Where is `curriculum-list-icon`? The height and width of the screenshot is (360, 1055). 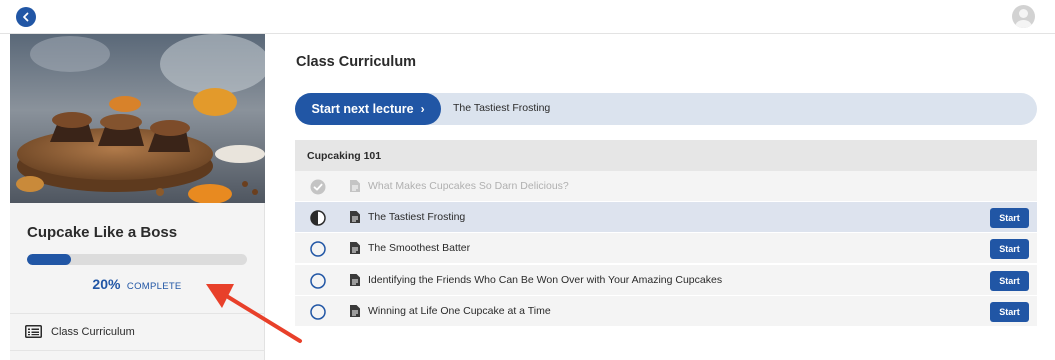 curriculum-list-icon is located at coordinates (33, 331).